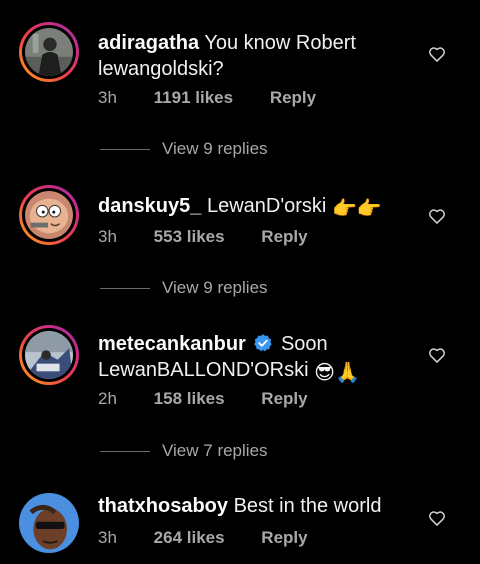  I want to click on likes-count: 264 likes, so click(189, 537).